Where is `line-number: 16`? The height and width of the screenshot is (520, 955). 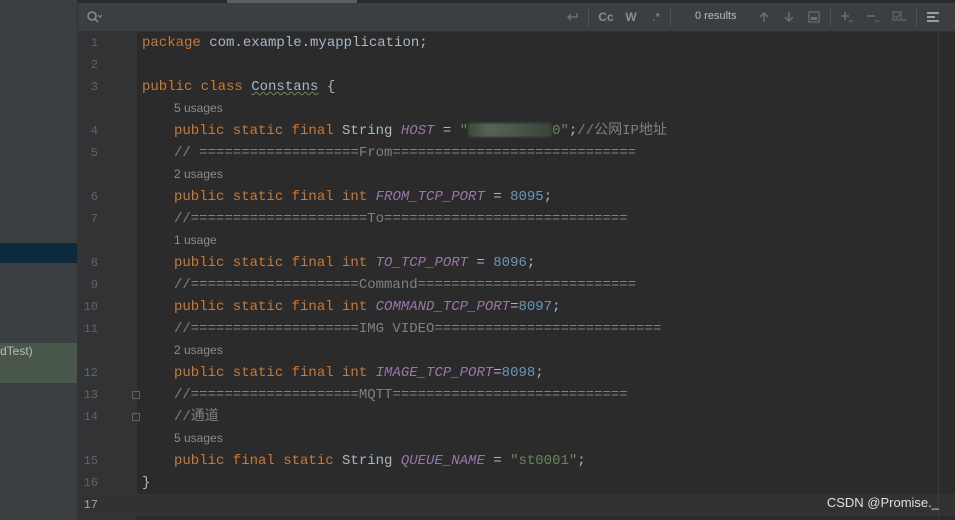 line-number: 16 is located at coordinates (90, 483).